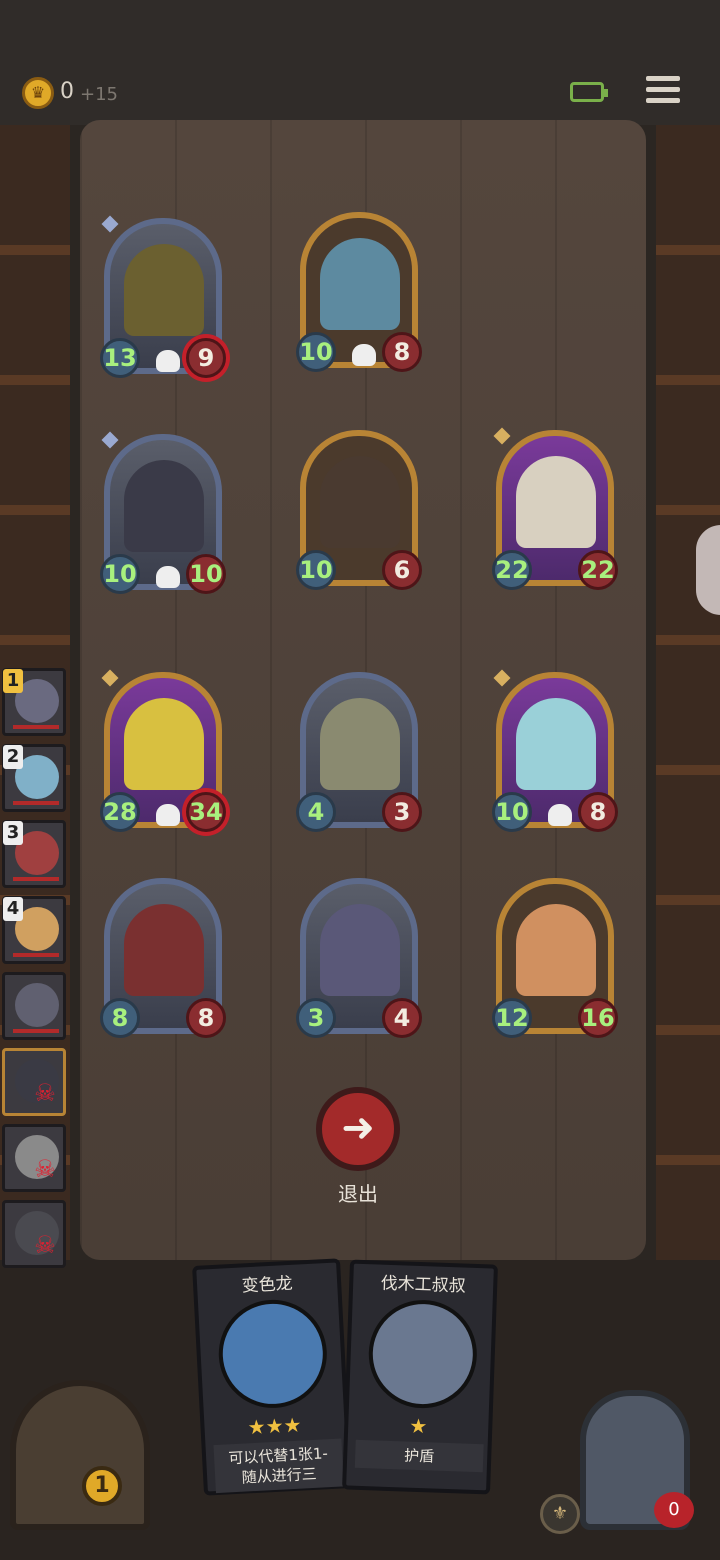  What do you see at coordinates (13, 909) in the screenshot?
I see `rank-badge: 4` at bounding box center [13, 909].